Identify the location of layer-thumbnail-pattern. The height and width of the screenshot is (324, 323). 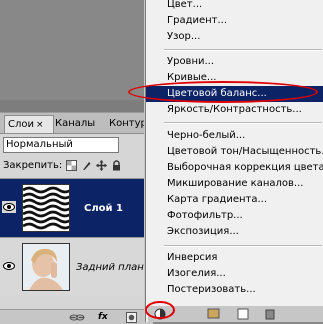
(46, 208).